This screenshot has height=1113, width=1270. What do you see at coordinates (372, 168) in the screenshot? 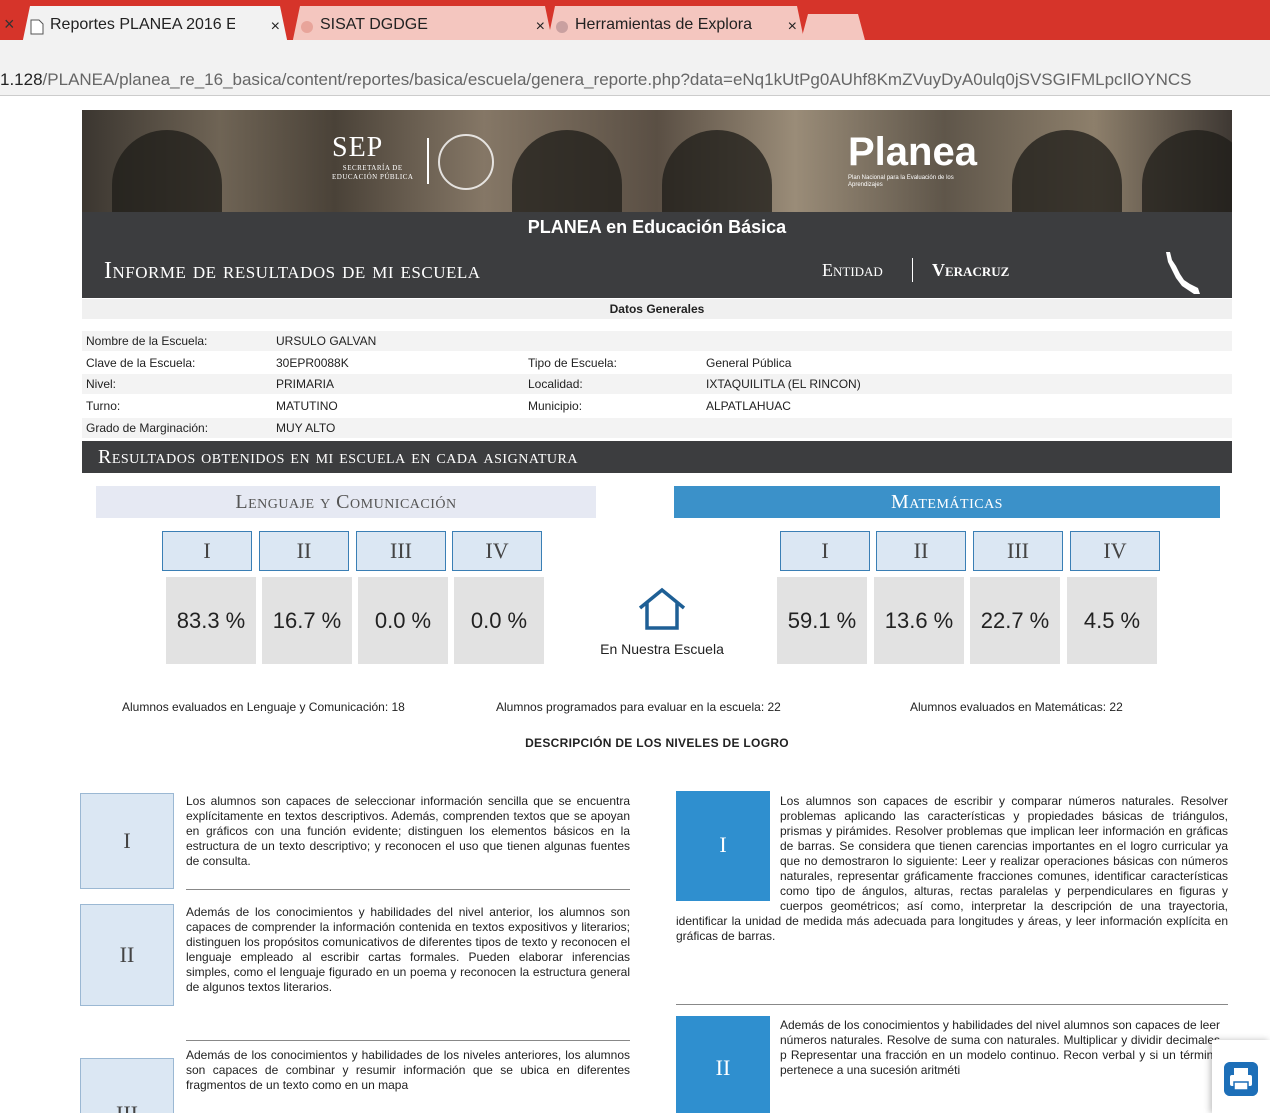
I see `sep-logo-sub-1: SECRETARÍA DE` at bounding box center [372, 168].